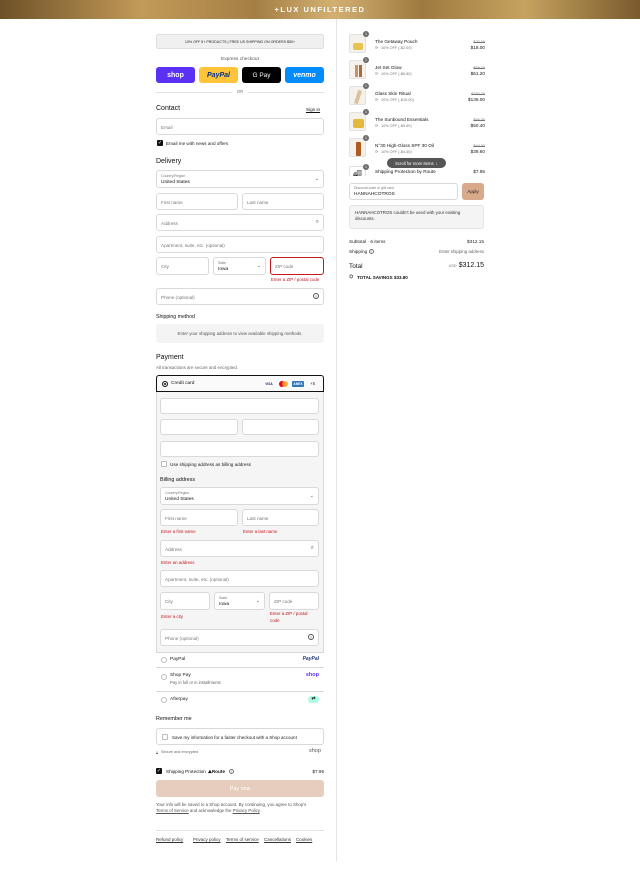  What do you see at coordinates (199, 517) in the screenshot?
I see `billing-first-name-input: First name` at bounding box center [199, 517].